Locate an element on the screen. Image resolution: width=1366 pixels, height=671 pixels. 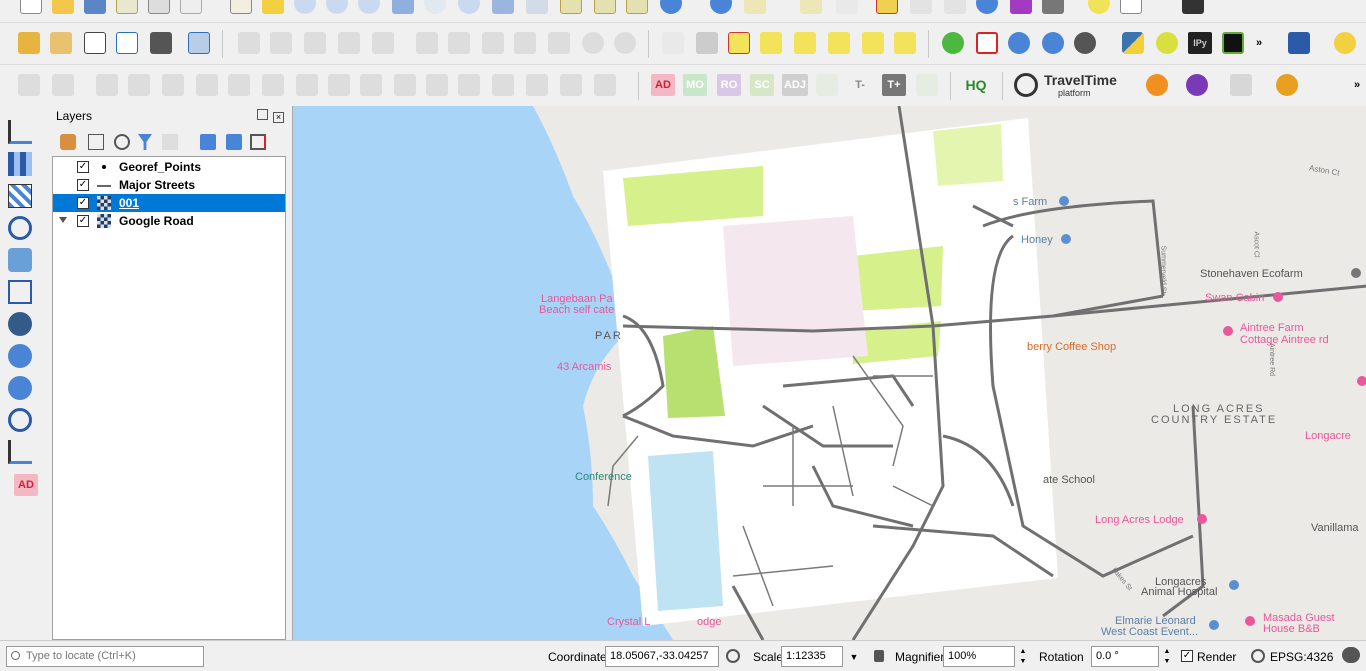
paste-features-icon is located at coordinates (559, 43).